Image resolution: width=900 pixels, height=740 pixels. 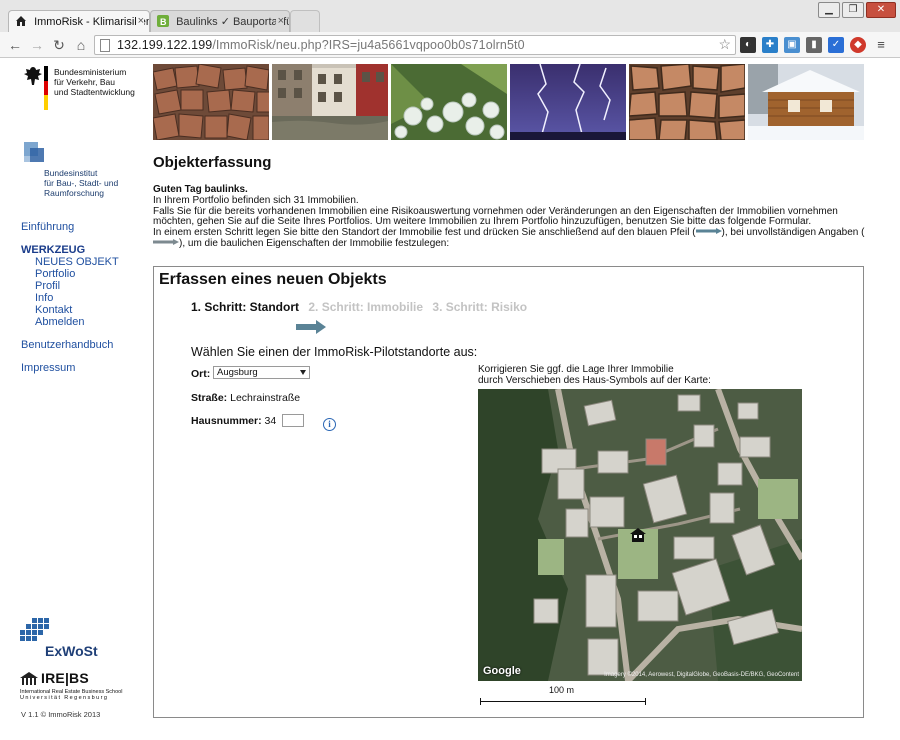 What do you see at coordinates (330, 102) in the screenshot?
I see `flood-street-image` at bounding box center [330, 102].